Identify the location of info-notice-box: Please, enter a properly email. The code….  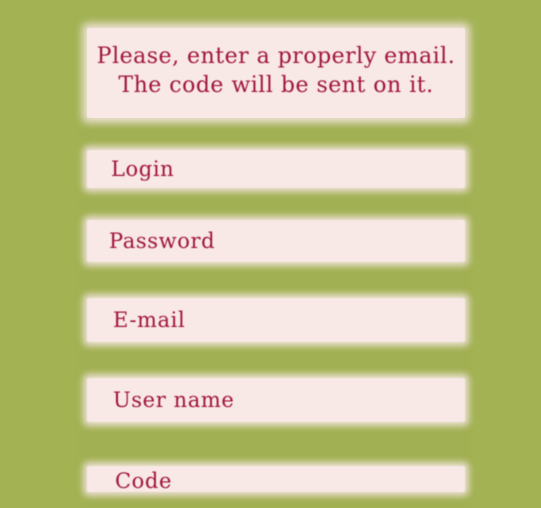
(276, 73).